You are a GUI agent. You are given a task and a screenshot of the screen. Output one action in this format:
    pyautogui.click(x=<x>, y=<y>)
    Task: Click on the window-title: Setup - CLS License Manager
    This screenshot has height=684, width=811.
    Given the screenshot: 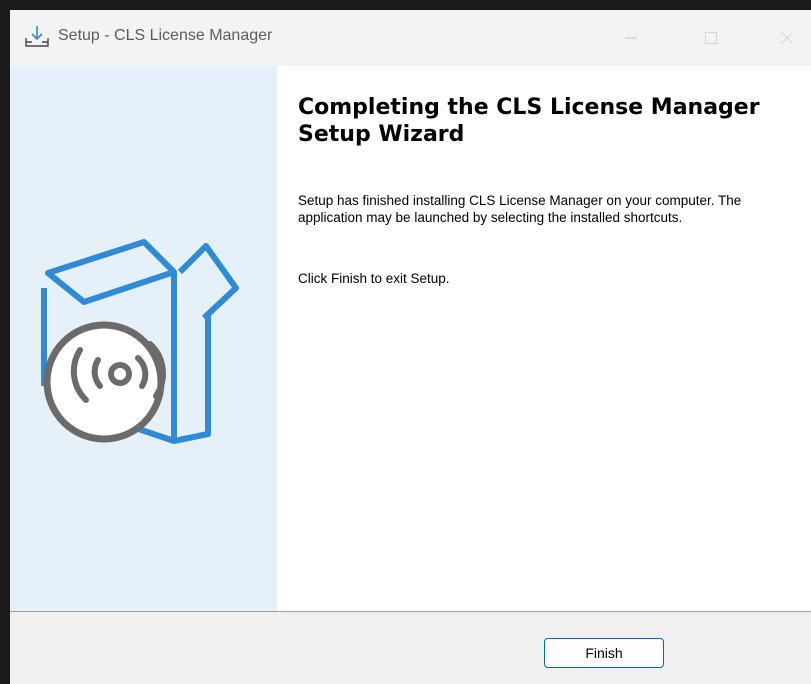 What is the action you would take?
    pyautogui.click(x=165, y=35)
    